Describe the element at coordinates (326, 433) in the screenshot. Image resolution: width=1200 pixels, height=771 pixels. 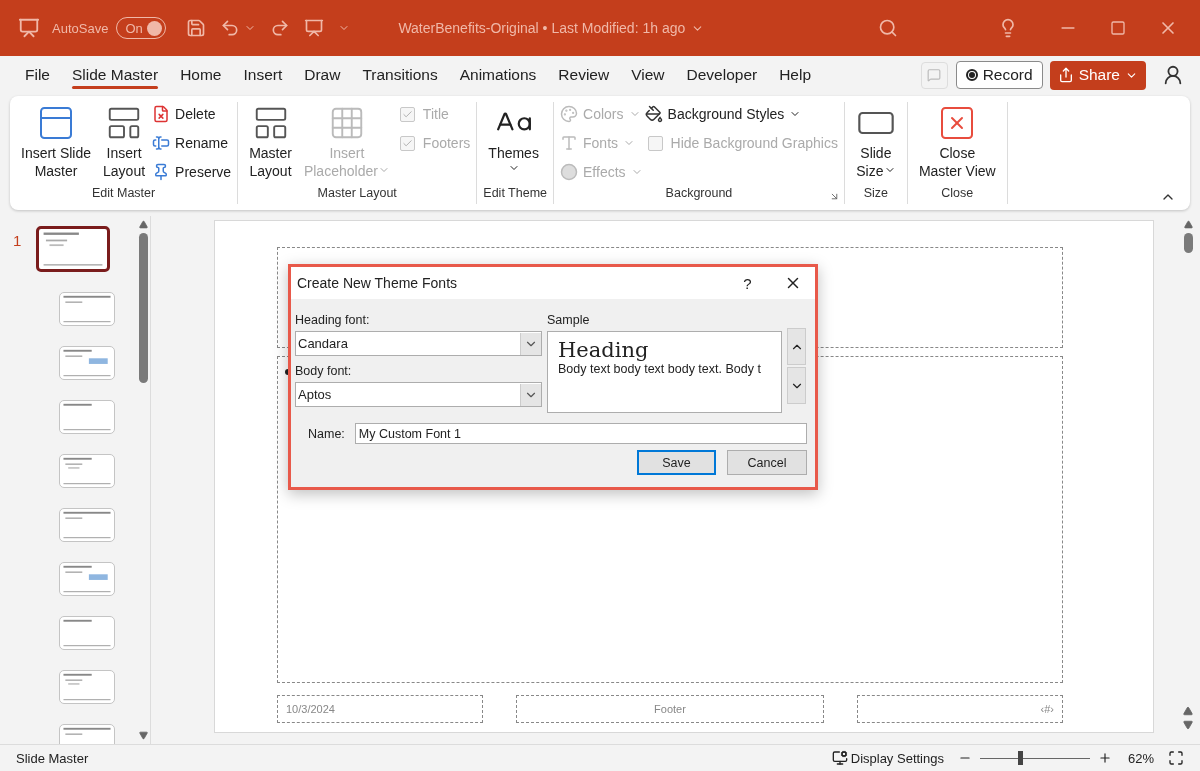
I see `field-label: Name:` at that location.